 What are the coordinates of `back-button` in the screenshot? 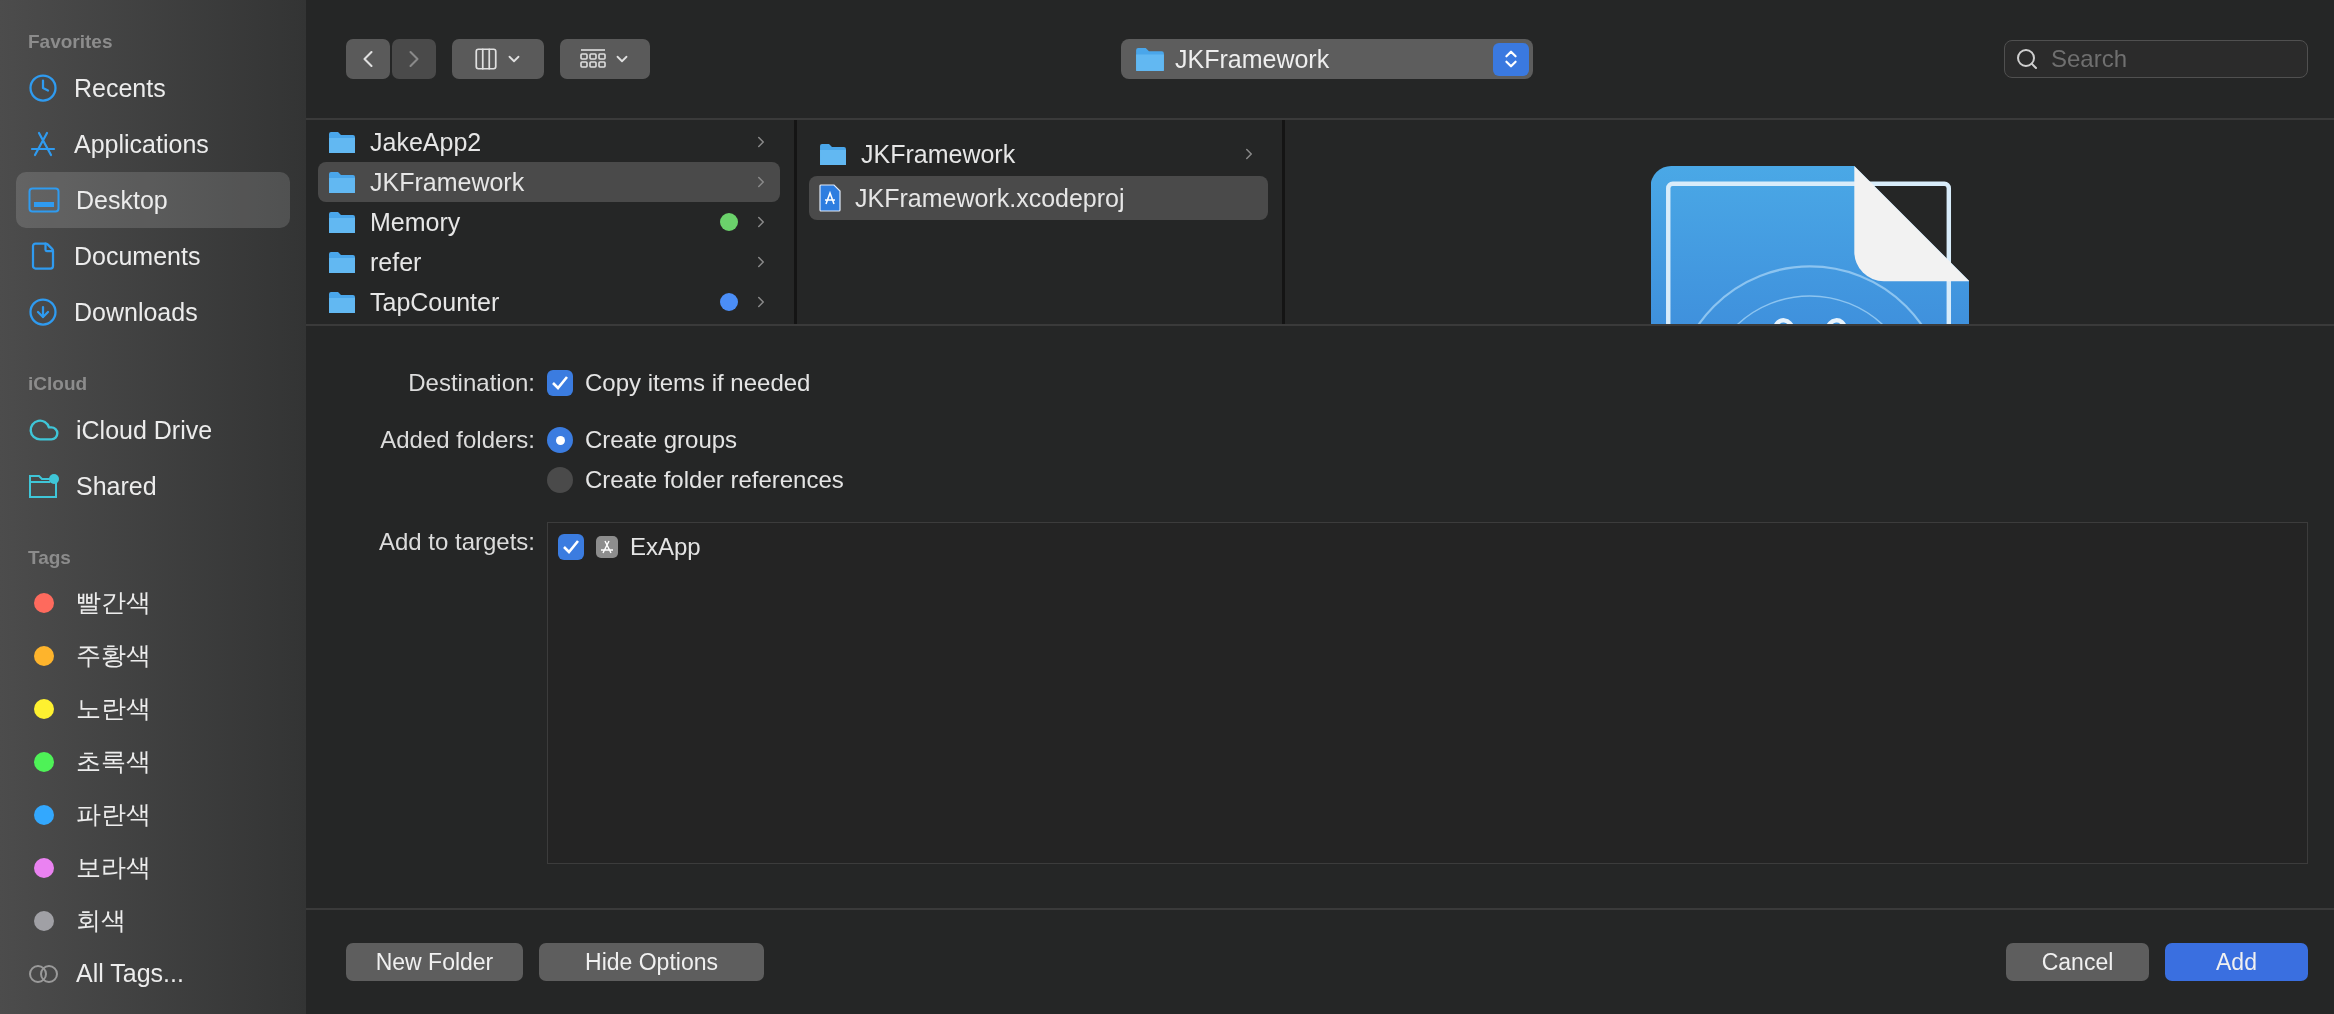 It's located at (368, 59).